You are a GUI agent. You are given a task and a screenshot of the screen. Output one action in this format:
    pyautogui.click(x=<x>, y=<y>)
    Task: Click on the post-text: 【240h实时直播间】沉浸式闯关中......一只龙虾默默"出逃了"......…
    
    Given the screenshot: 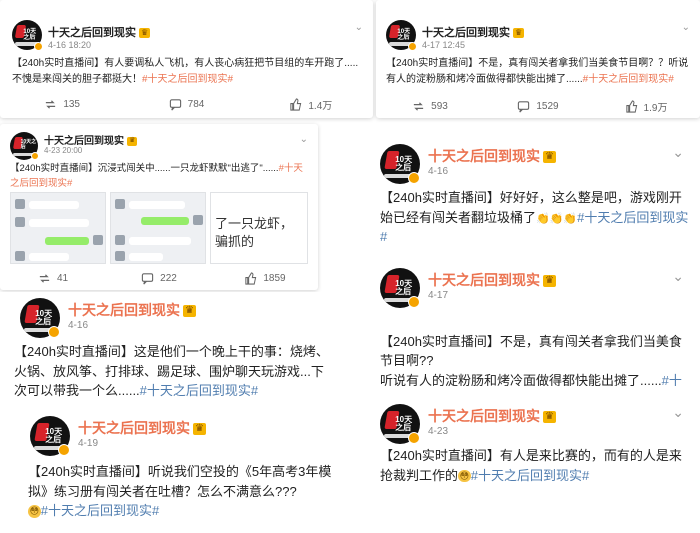 What is the action you would take?
    pyautogui.click(x=156, y=176)
    